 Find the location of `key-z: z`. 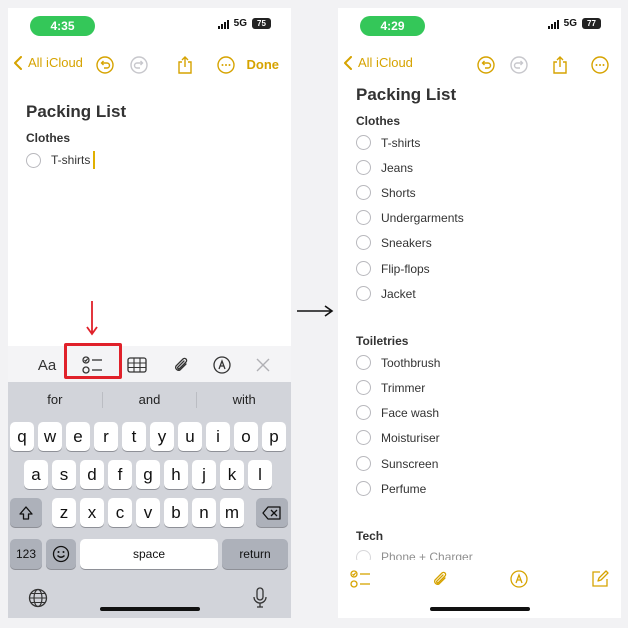

key-z: z is located at coordinates (64, 512).